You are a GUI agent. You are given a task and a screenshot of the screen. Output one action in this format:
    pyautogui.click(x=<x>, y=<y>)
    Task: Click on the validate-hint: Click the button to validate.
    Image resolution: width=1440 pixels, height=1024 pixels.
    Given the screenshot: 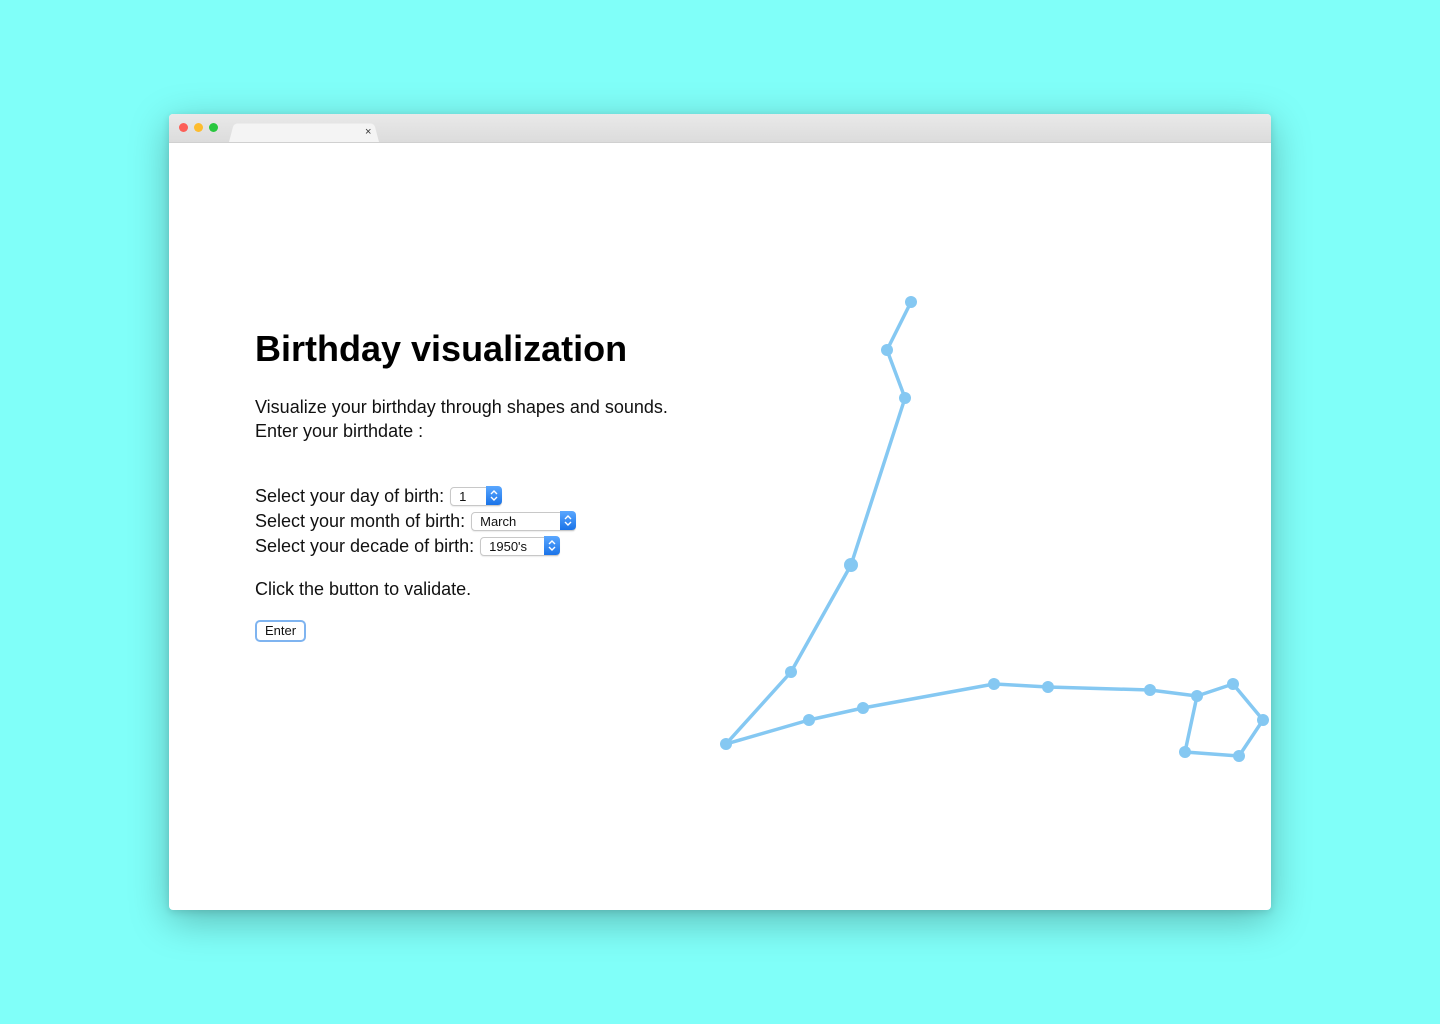 What is the action you would take?
    pyautogui.click(x=363, y=589)
    